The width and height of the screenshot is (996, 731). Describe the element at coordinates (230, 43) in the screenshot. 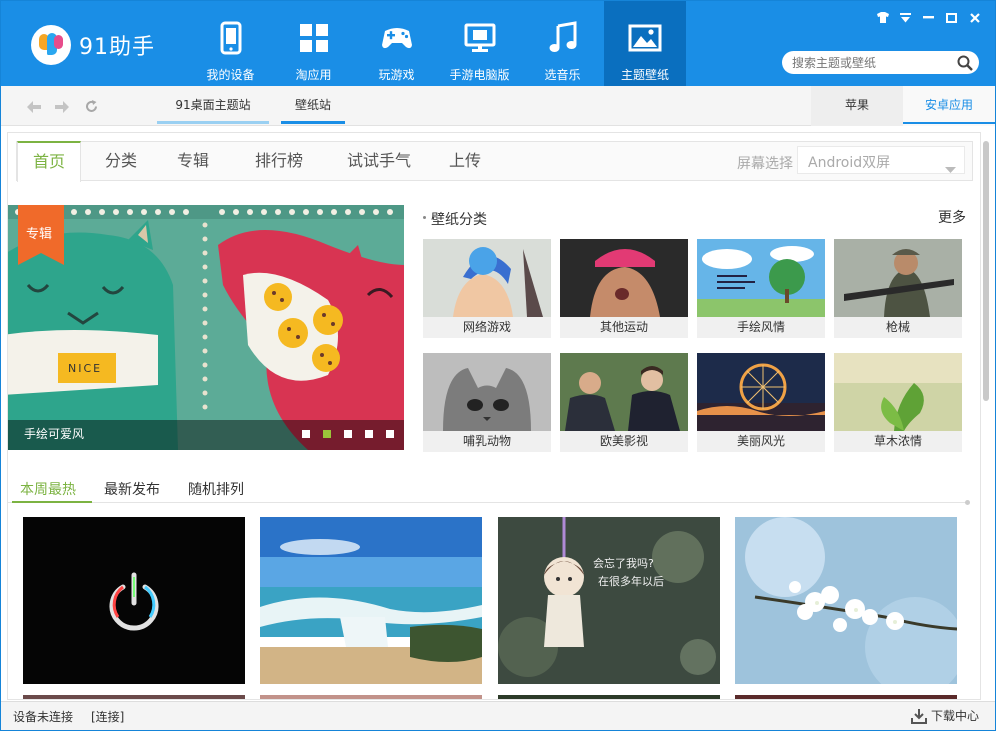

I see `nav-my-device: 我的设备` at that location.